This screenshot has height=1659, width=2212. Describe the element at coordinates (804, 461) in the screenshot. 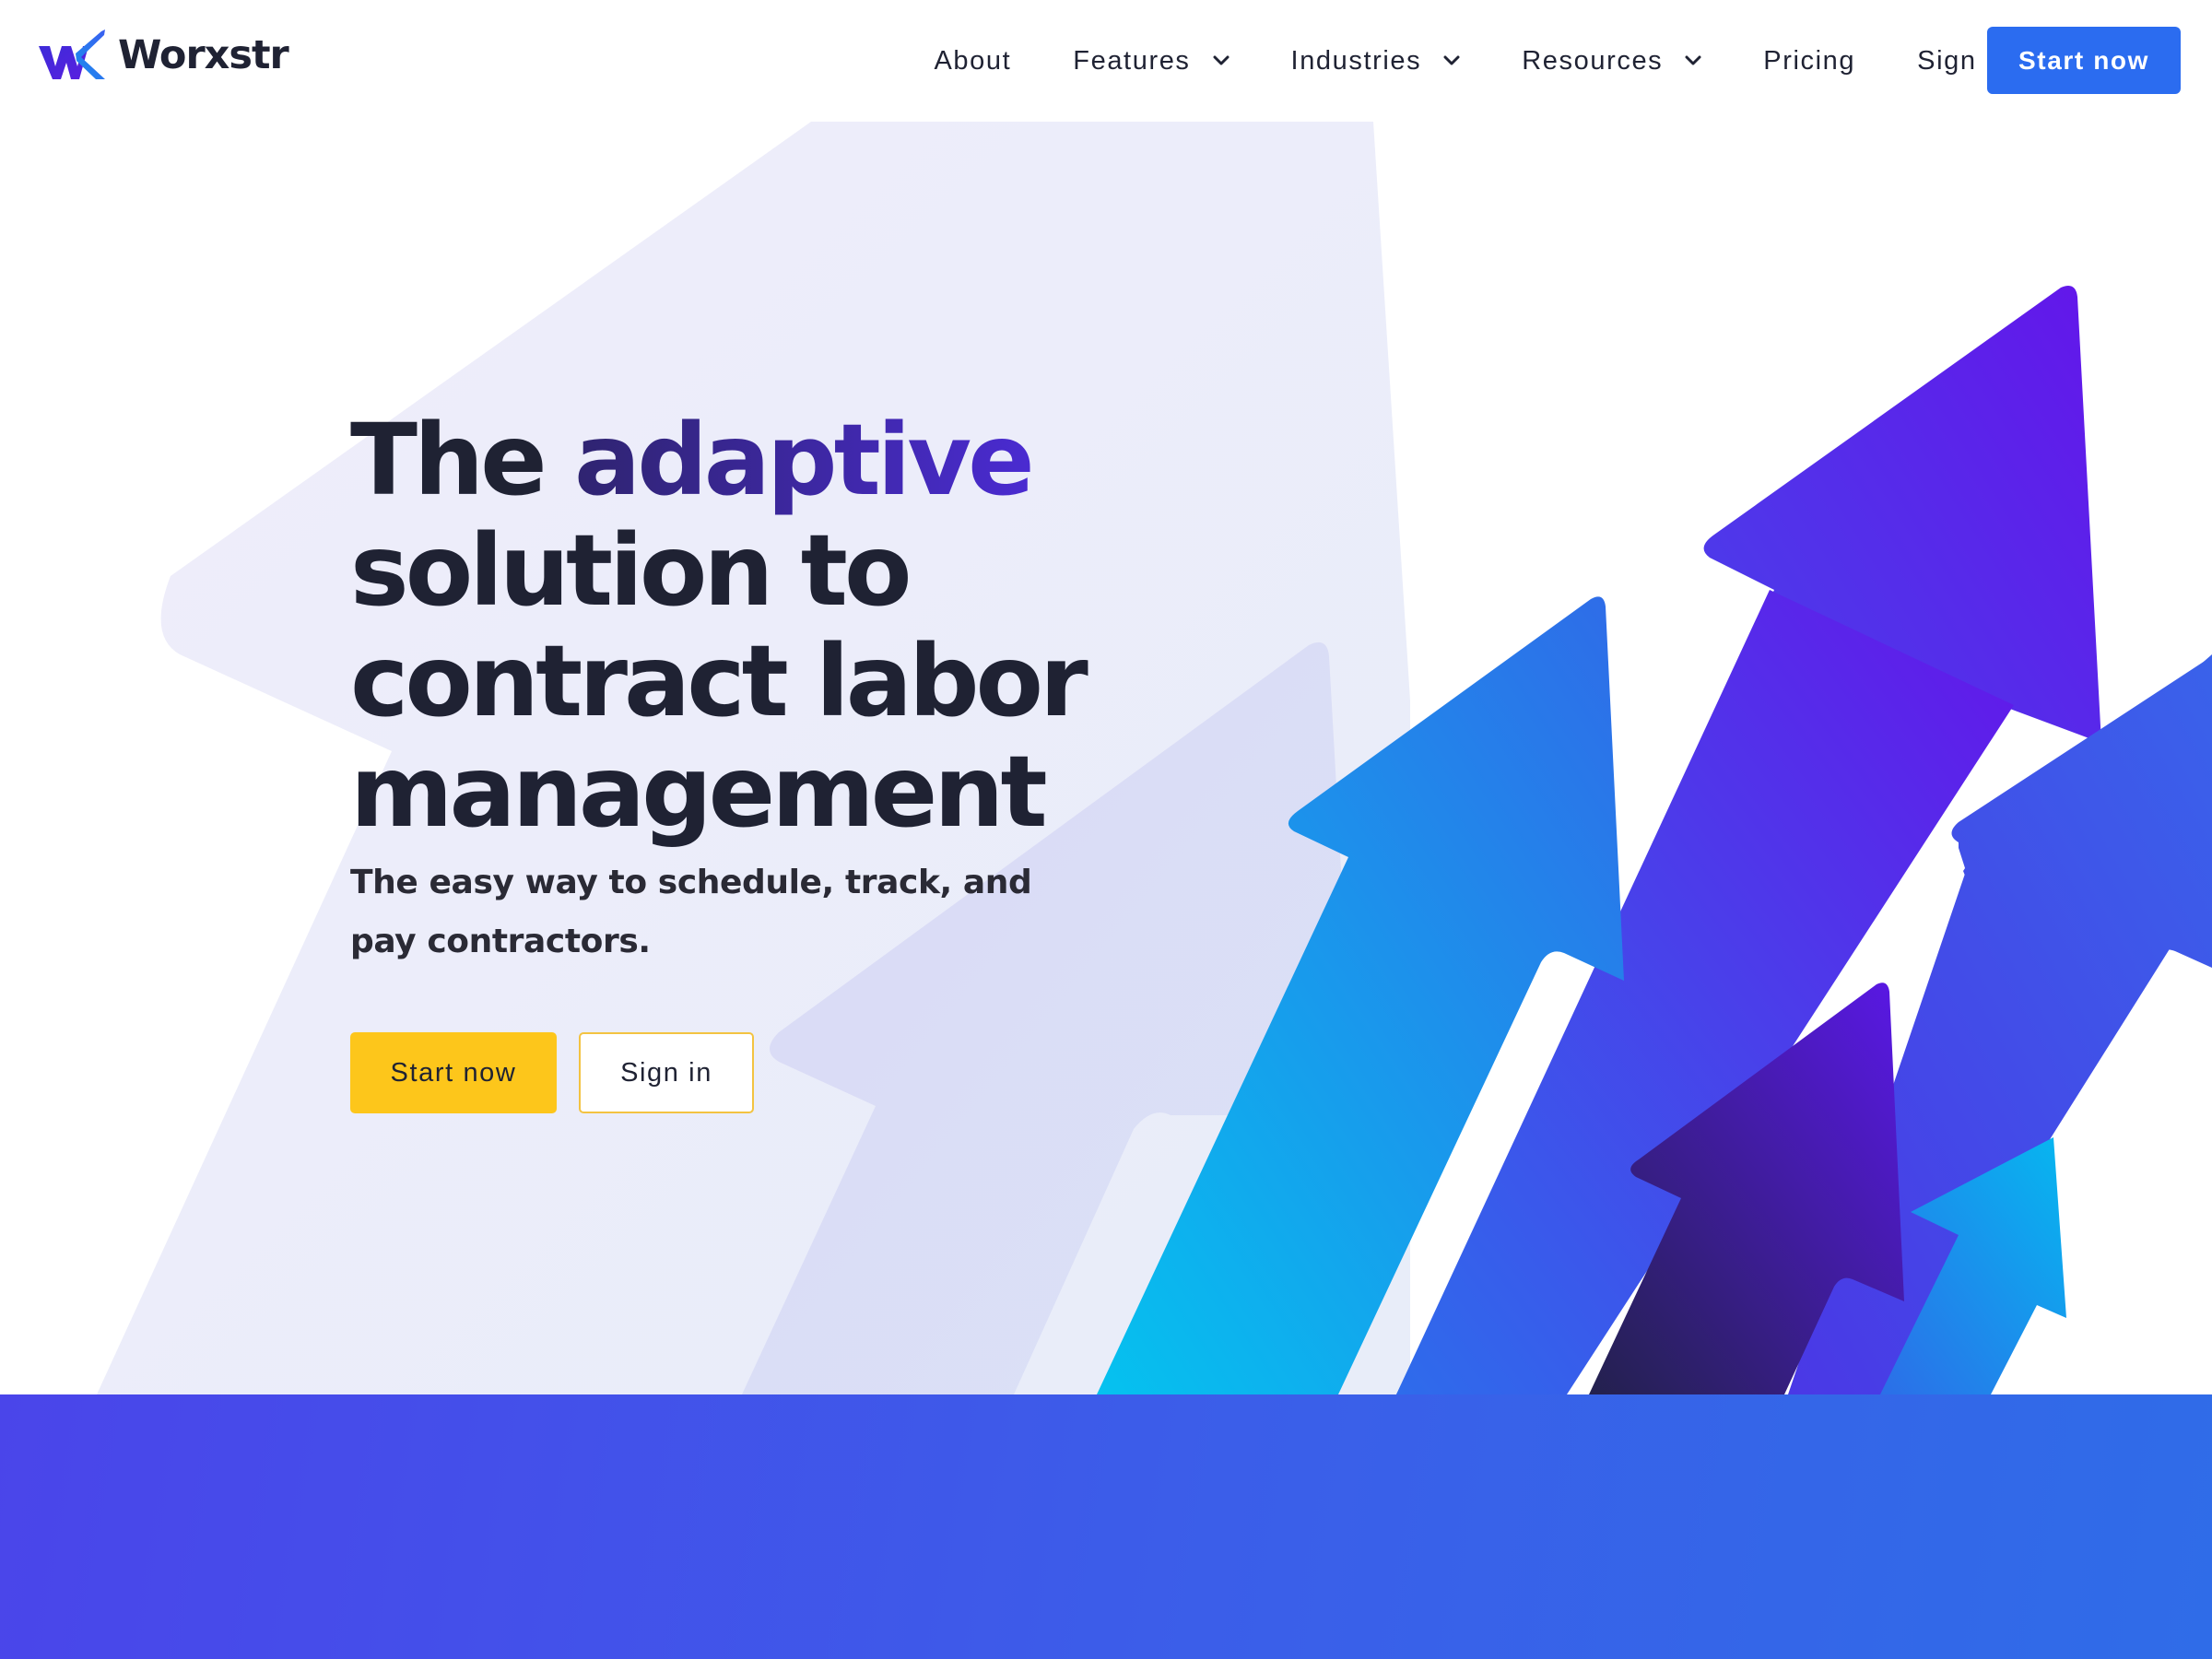

I see `hero-title-accent: adaptive` at that location.